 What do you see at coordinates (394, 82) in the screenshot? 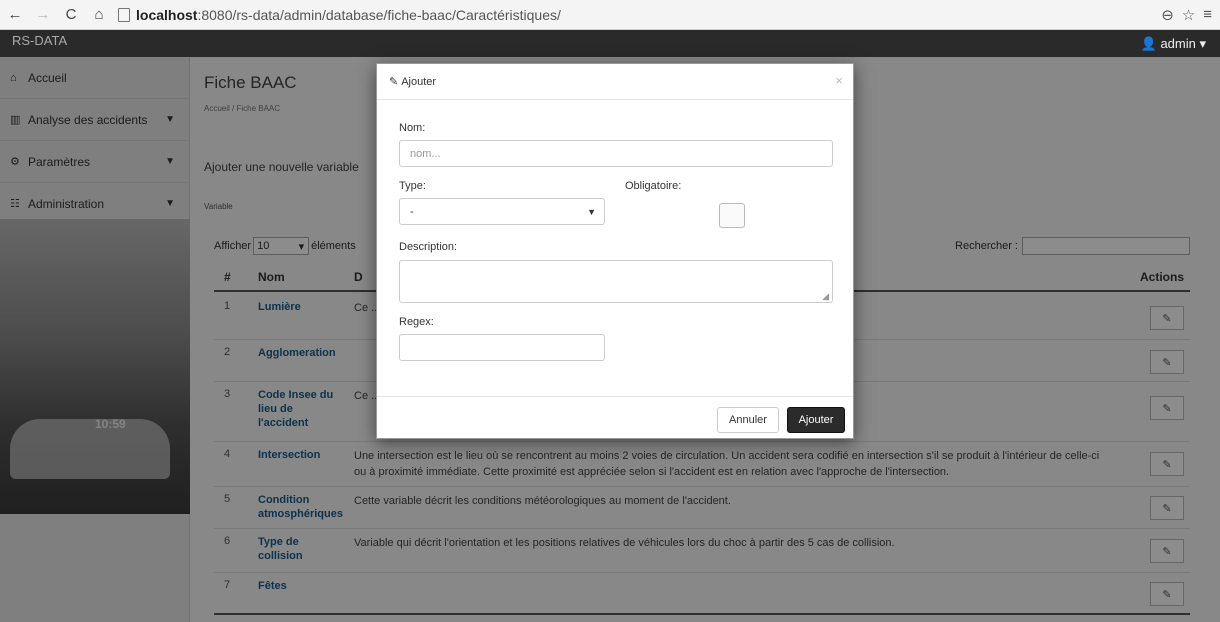
I see `edit-icon: ✎` at bounding box center [394, 82].